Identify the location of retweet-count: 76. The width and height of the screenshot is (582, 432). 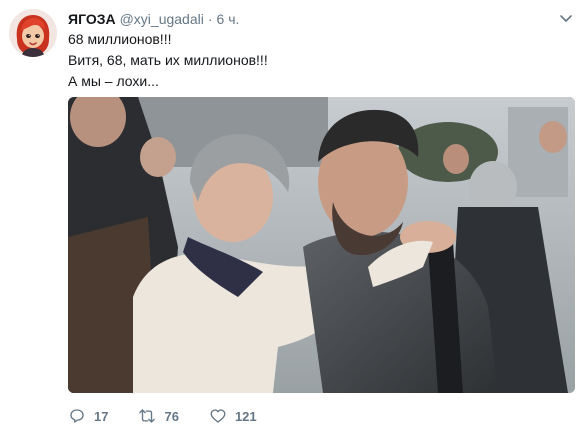
(171, 416).